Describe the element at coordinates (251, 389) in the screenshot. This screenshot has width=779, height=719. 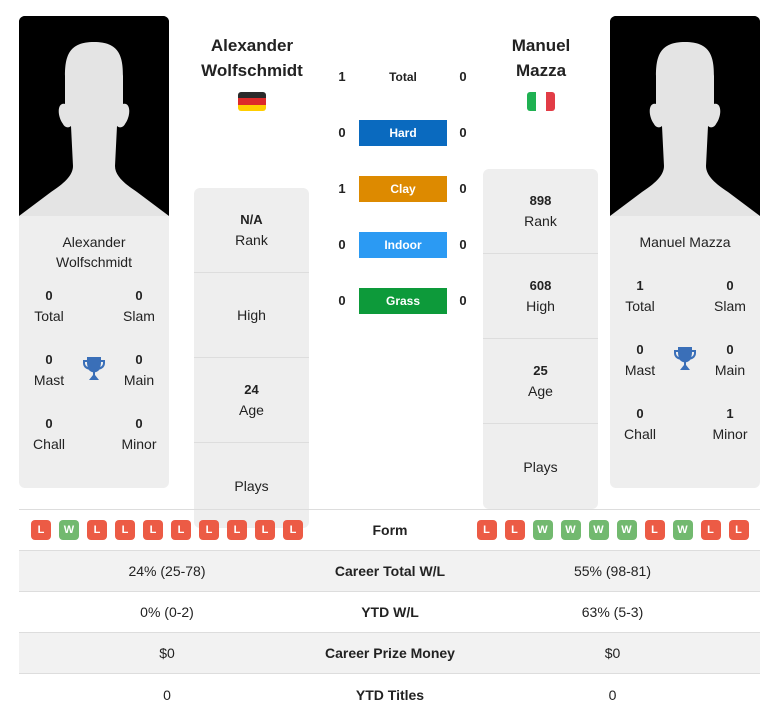
I see `value: 24` at that location.